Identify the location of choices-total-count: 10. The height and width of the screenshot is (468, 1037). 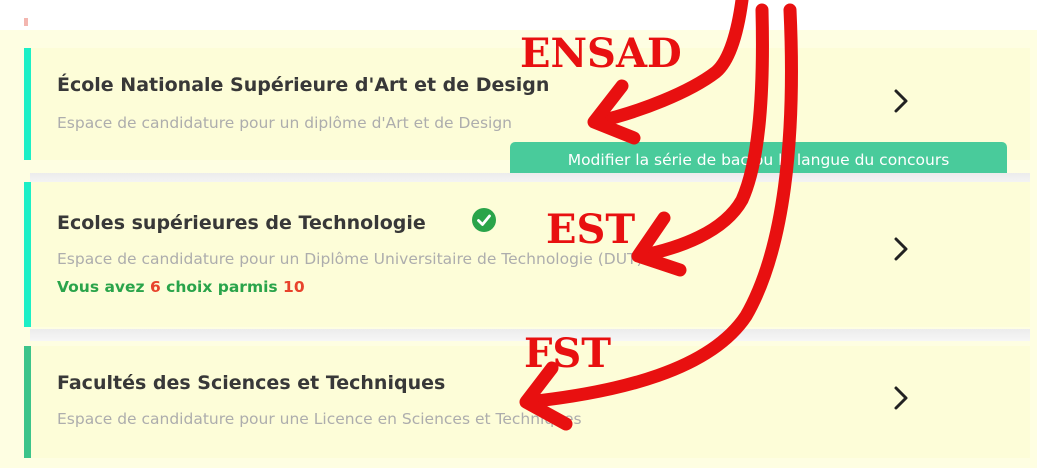
(294, 287).